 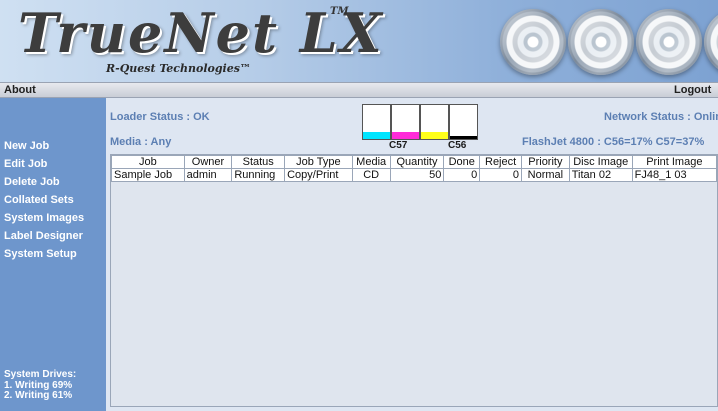 What do you see at coordinates (545, 175) in the screenshot?
I see `table-cell: Normal` at bounding box center [545, 175].